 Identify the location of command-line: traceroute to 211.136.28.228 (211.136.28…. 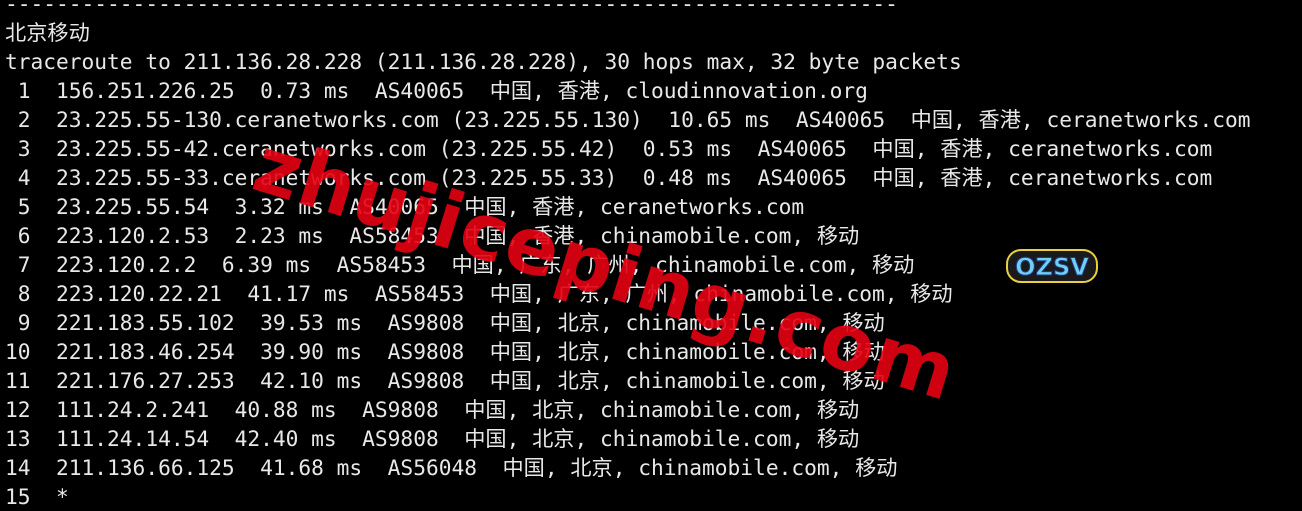
(483, 61).